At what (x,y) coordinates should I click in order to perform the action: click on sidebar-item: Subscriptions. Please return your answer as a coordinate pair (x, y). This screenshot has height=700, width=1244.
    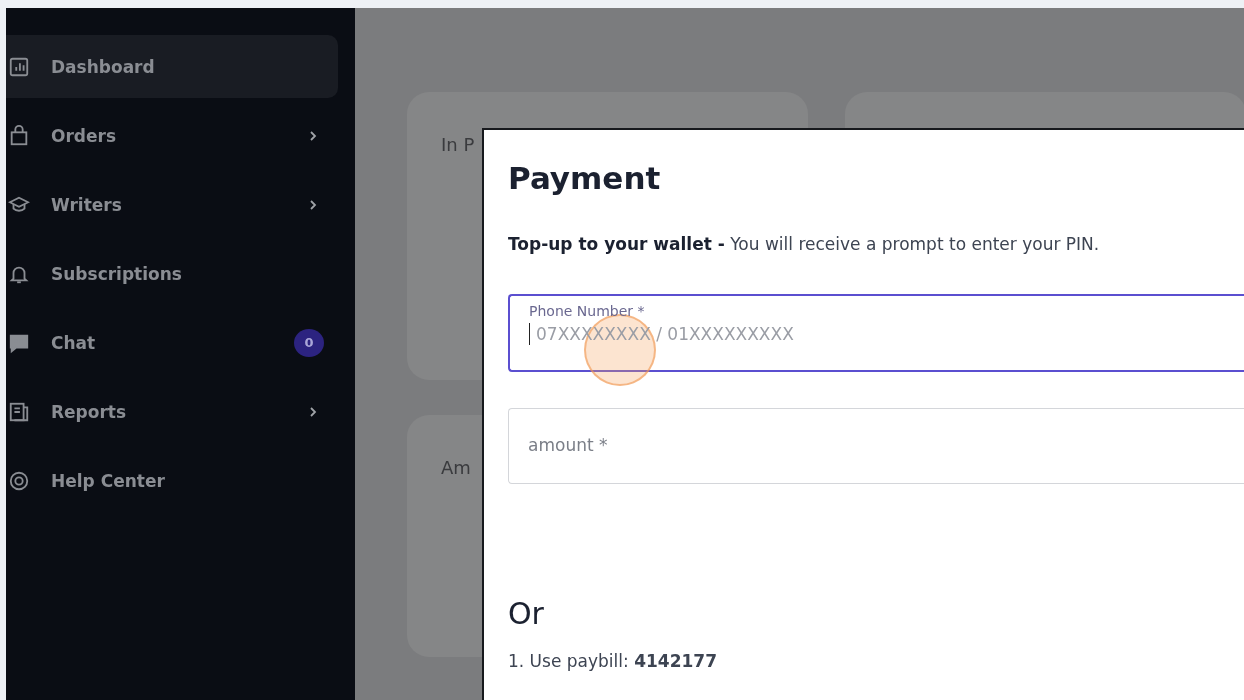
    Looking at the image, I should click on (172, 273).